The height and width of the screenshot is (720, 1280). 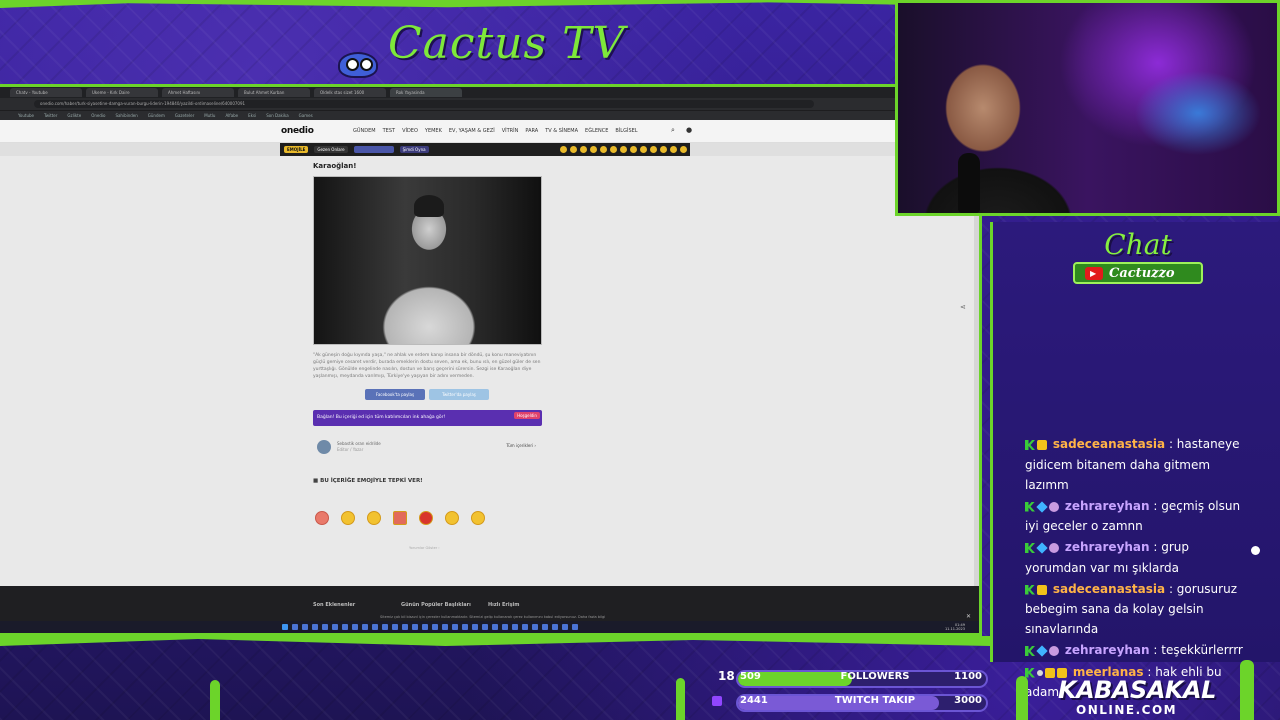 What do you see at coordinates (296, 149) in the screenshot?
I see `strip-brand: EMOJİLE` at bounding box center [296, 149].